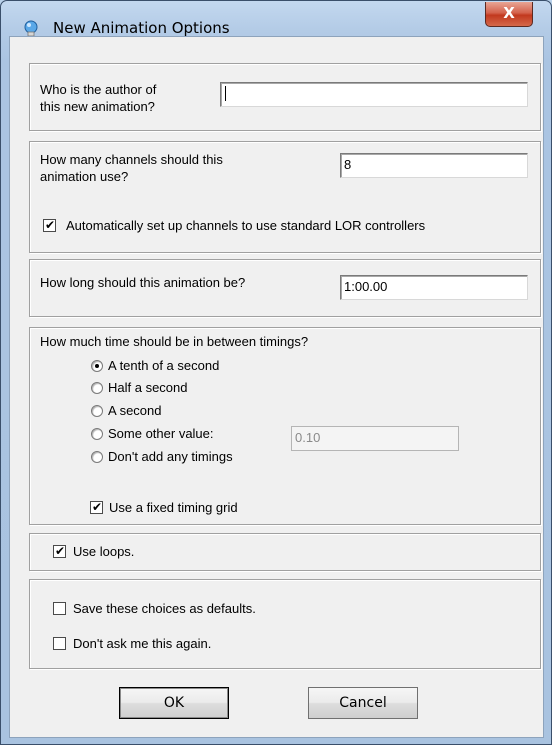 The height and width of the screenshot is (745, 552). I want to click on close-button: X, so click(509, 14).